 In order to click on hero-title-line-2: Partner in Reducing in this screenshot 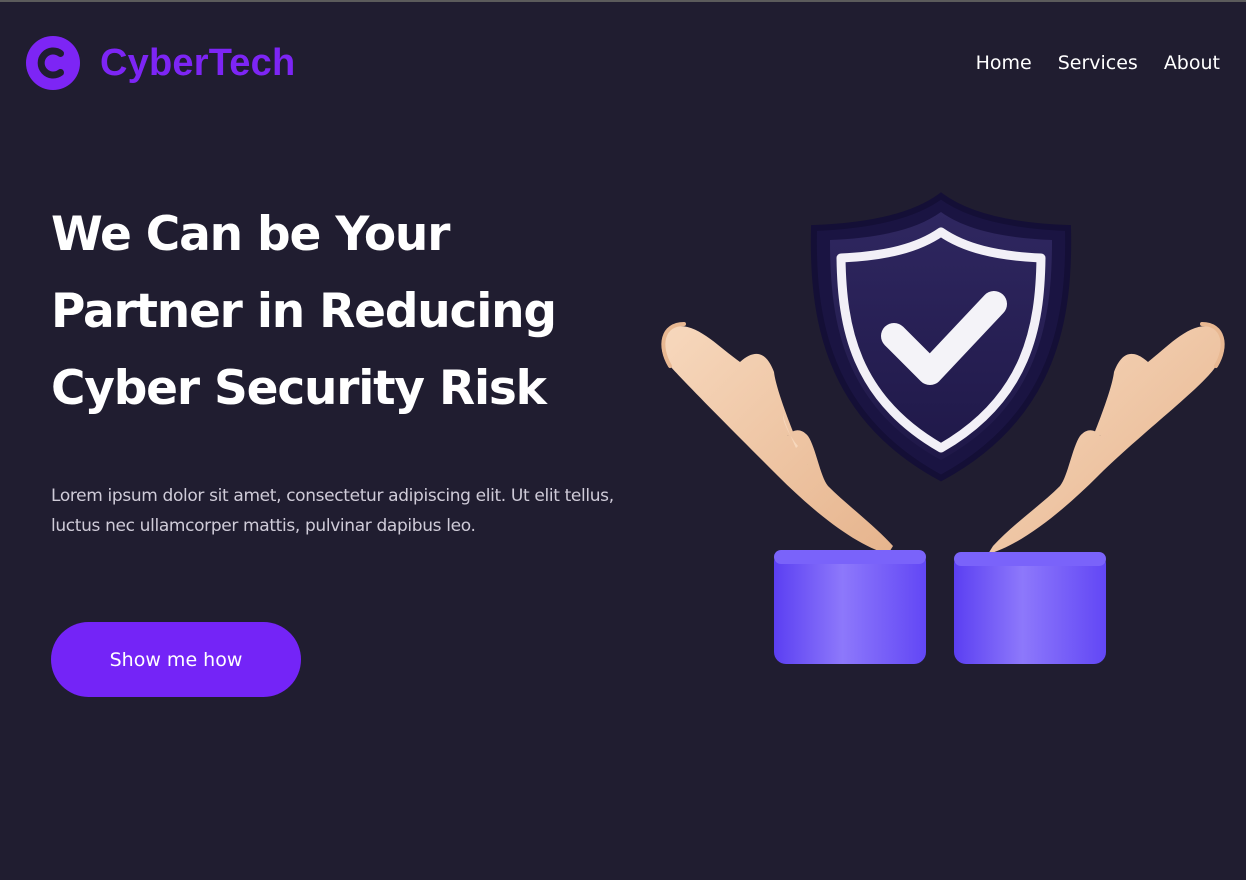, I will do `click(304, 311)`.